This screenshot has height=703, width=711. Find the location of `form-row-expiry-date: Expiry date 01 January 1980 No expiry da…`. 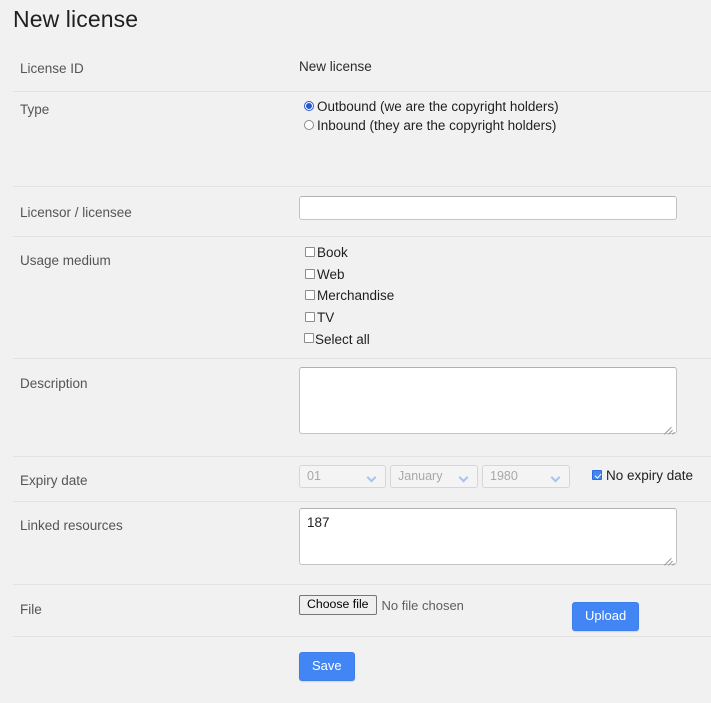

form-row-expiry-date: Expiry date 01 January 1980 No expiry da… is located at coordinates (362, 478).